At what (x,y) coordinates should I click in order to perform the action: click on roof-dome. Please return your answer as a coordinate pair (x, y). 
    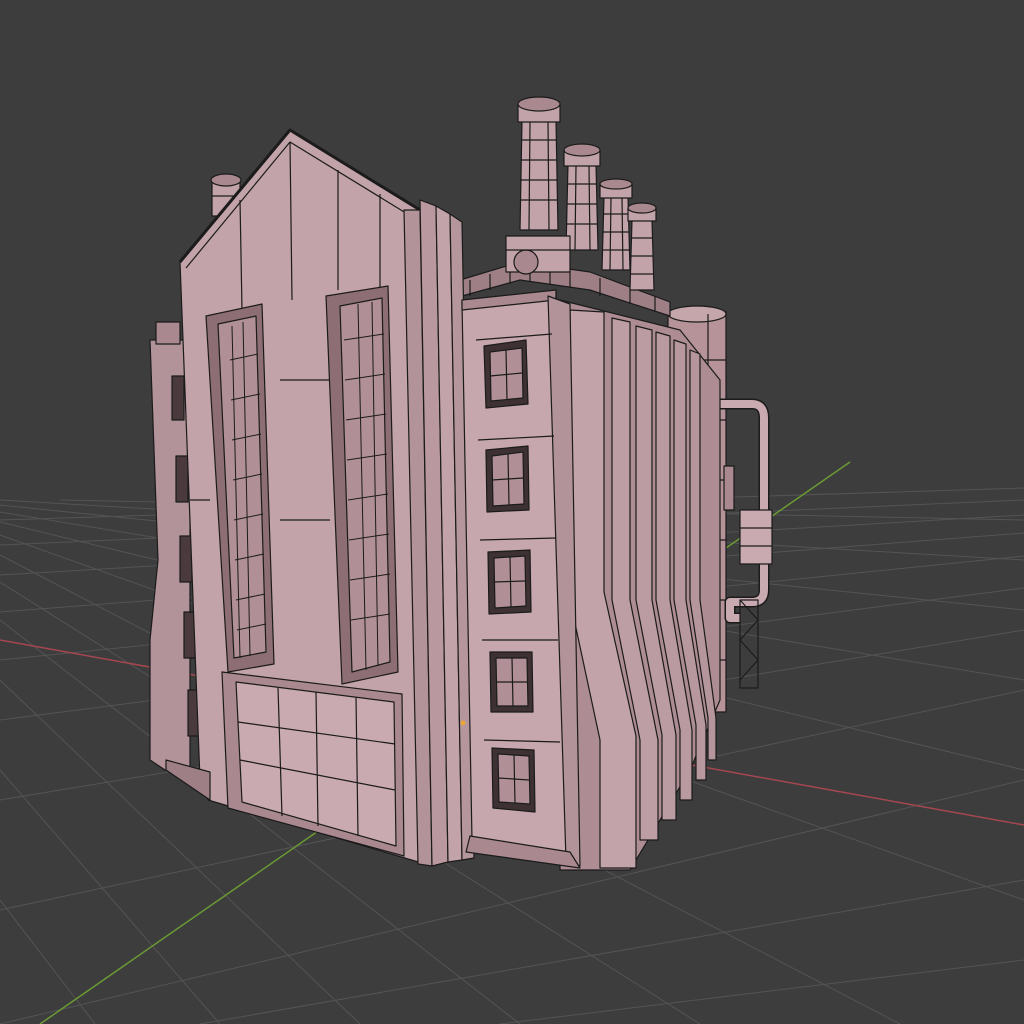
    Looking at the image, I should click on (538, 255).